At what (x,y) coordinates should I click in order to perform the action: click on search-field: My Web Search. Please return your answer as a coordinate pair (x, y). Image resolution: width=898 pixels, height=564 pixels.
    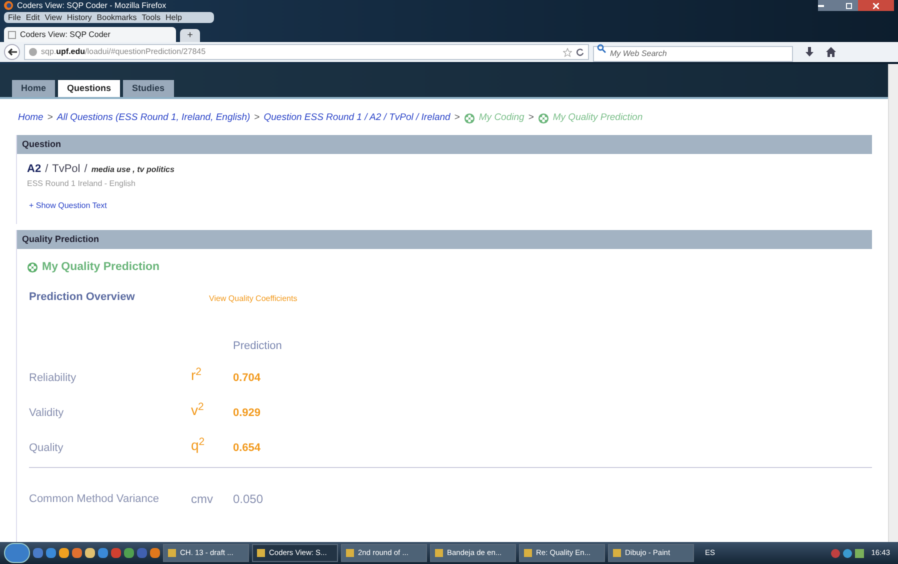
    Looking at the image, I should click on (693, 54).